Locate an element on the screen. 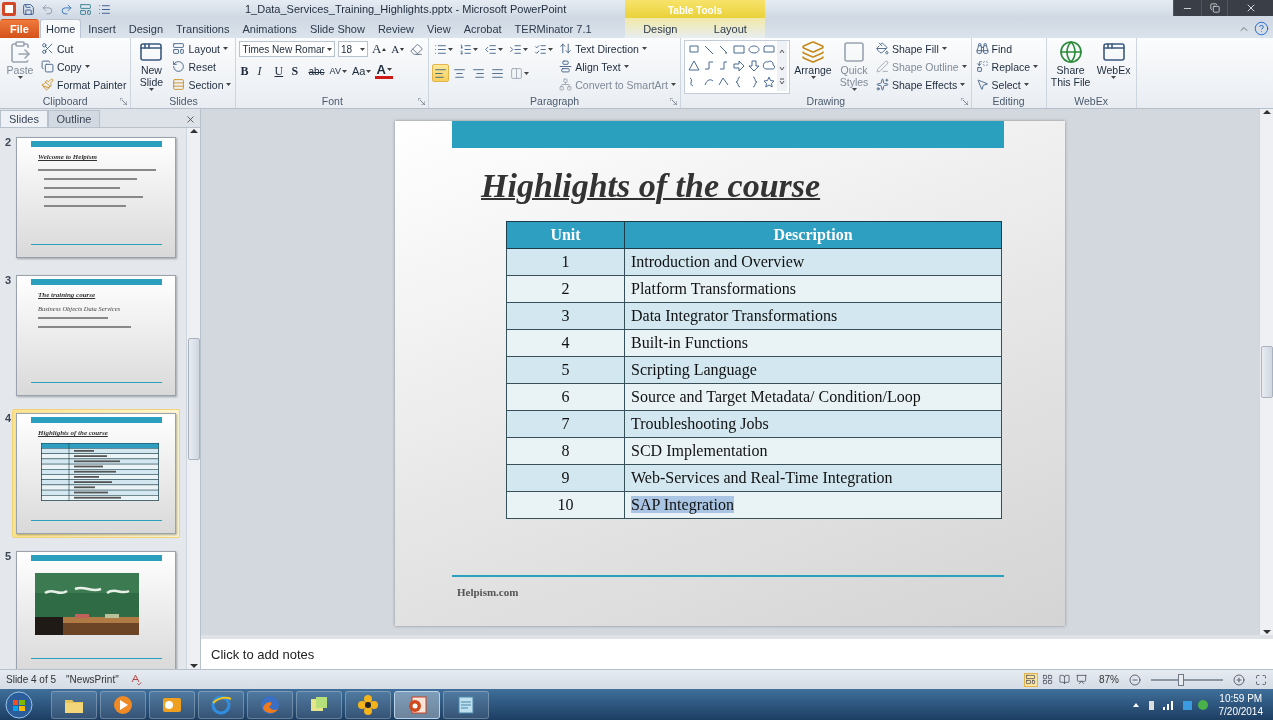  save-icon is located at coordinates (28, 9).